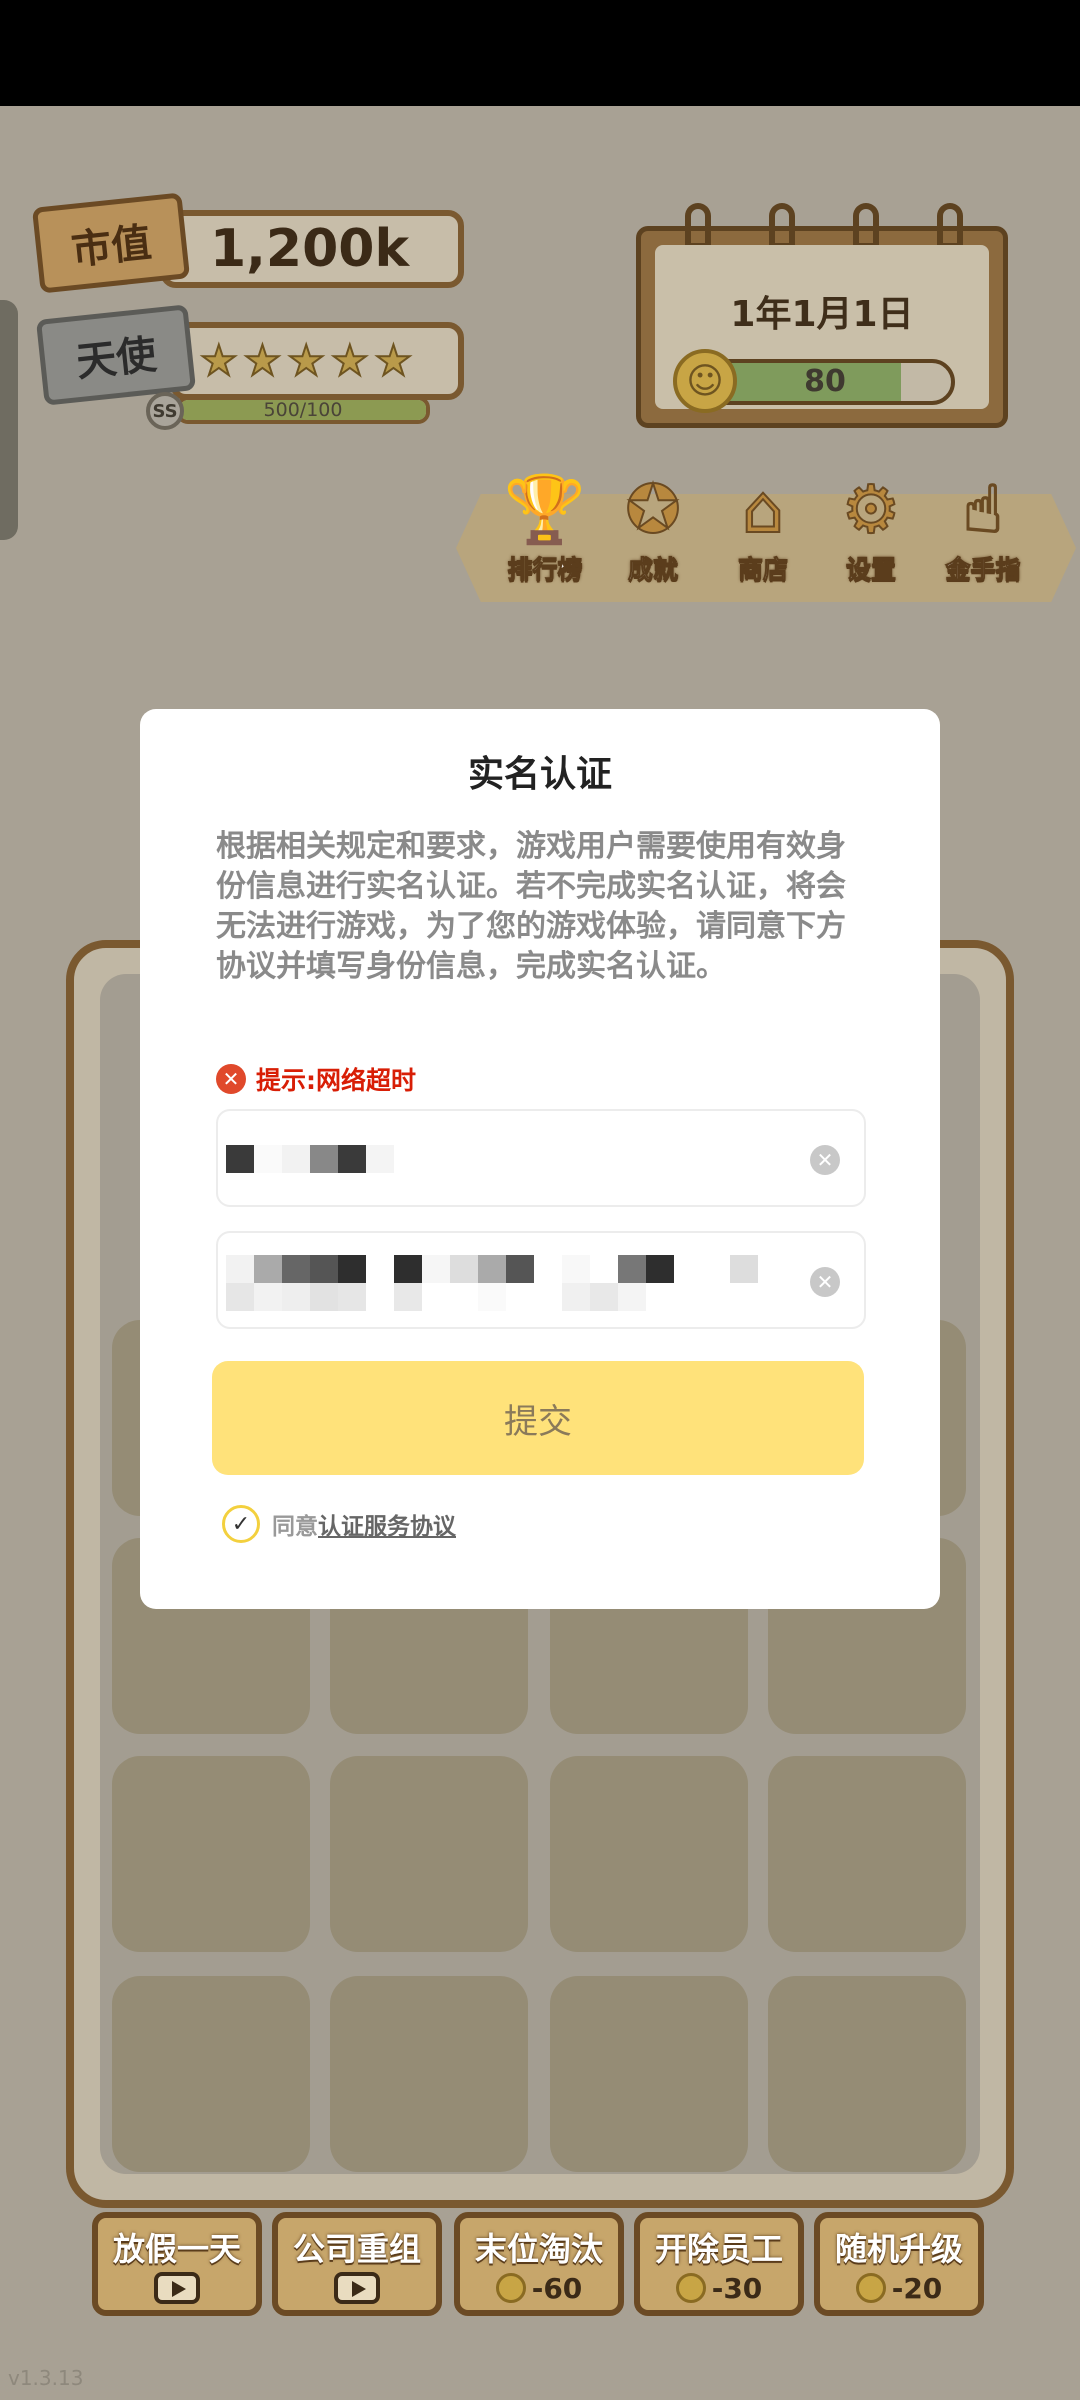 Image resolution: width=1080 pixels, height=2400 pixels. Describe the element at coordinates (295, 1527) in the screenshot. I see `agree-prefix: 同意` at that location.